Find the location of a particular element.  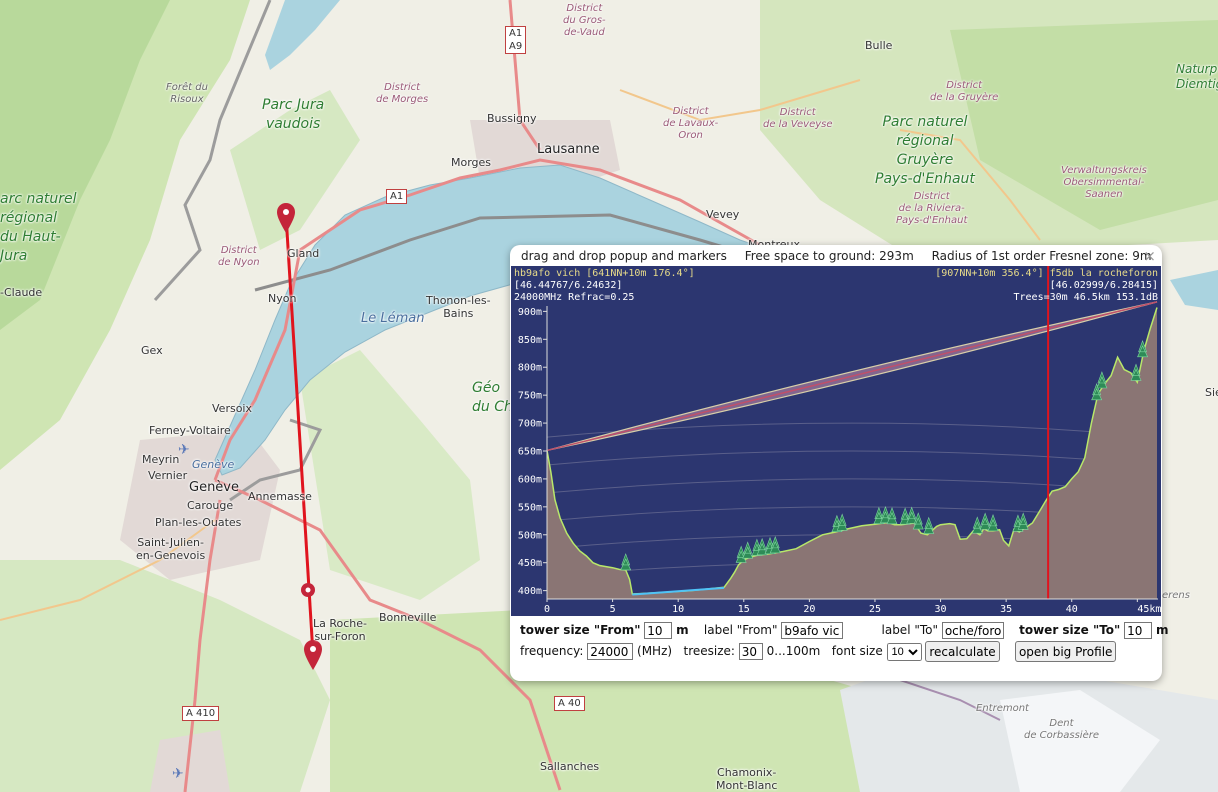

y-tick-label: 450m is located at coordinates (530, 563).